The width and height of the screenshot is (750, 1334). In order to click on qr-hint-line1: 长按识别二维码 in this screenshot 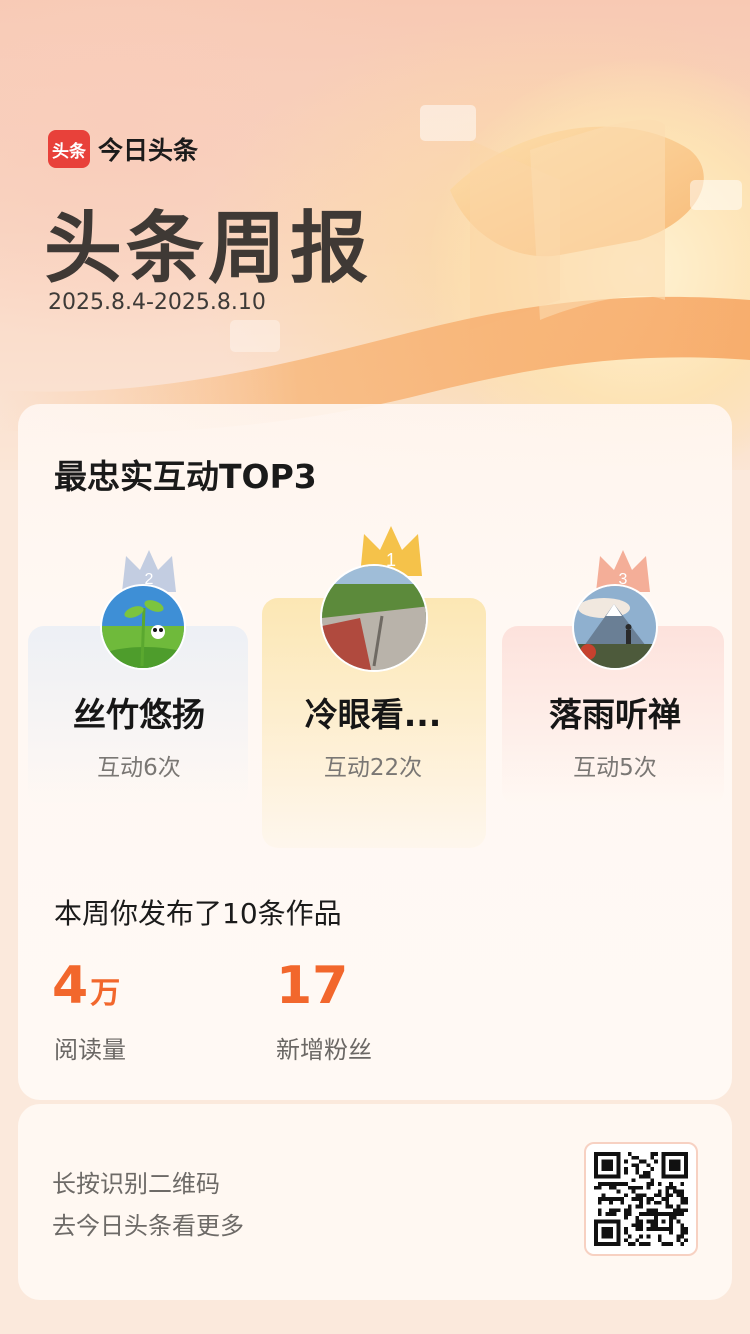, I will do `click(136, 1184)`.